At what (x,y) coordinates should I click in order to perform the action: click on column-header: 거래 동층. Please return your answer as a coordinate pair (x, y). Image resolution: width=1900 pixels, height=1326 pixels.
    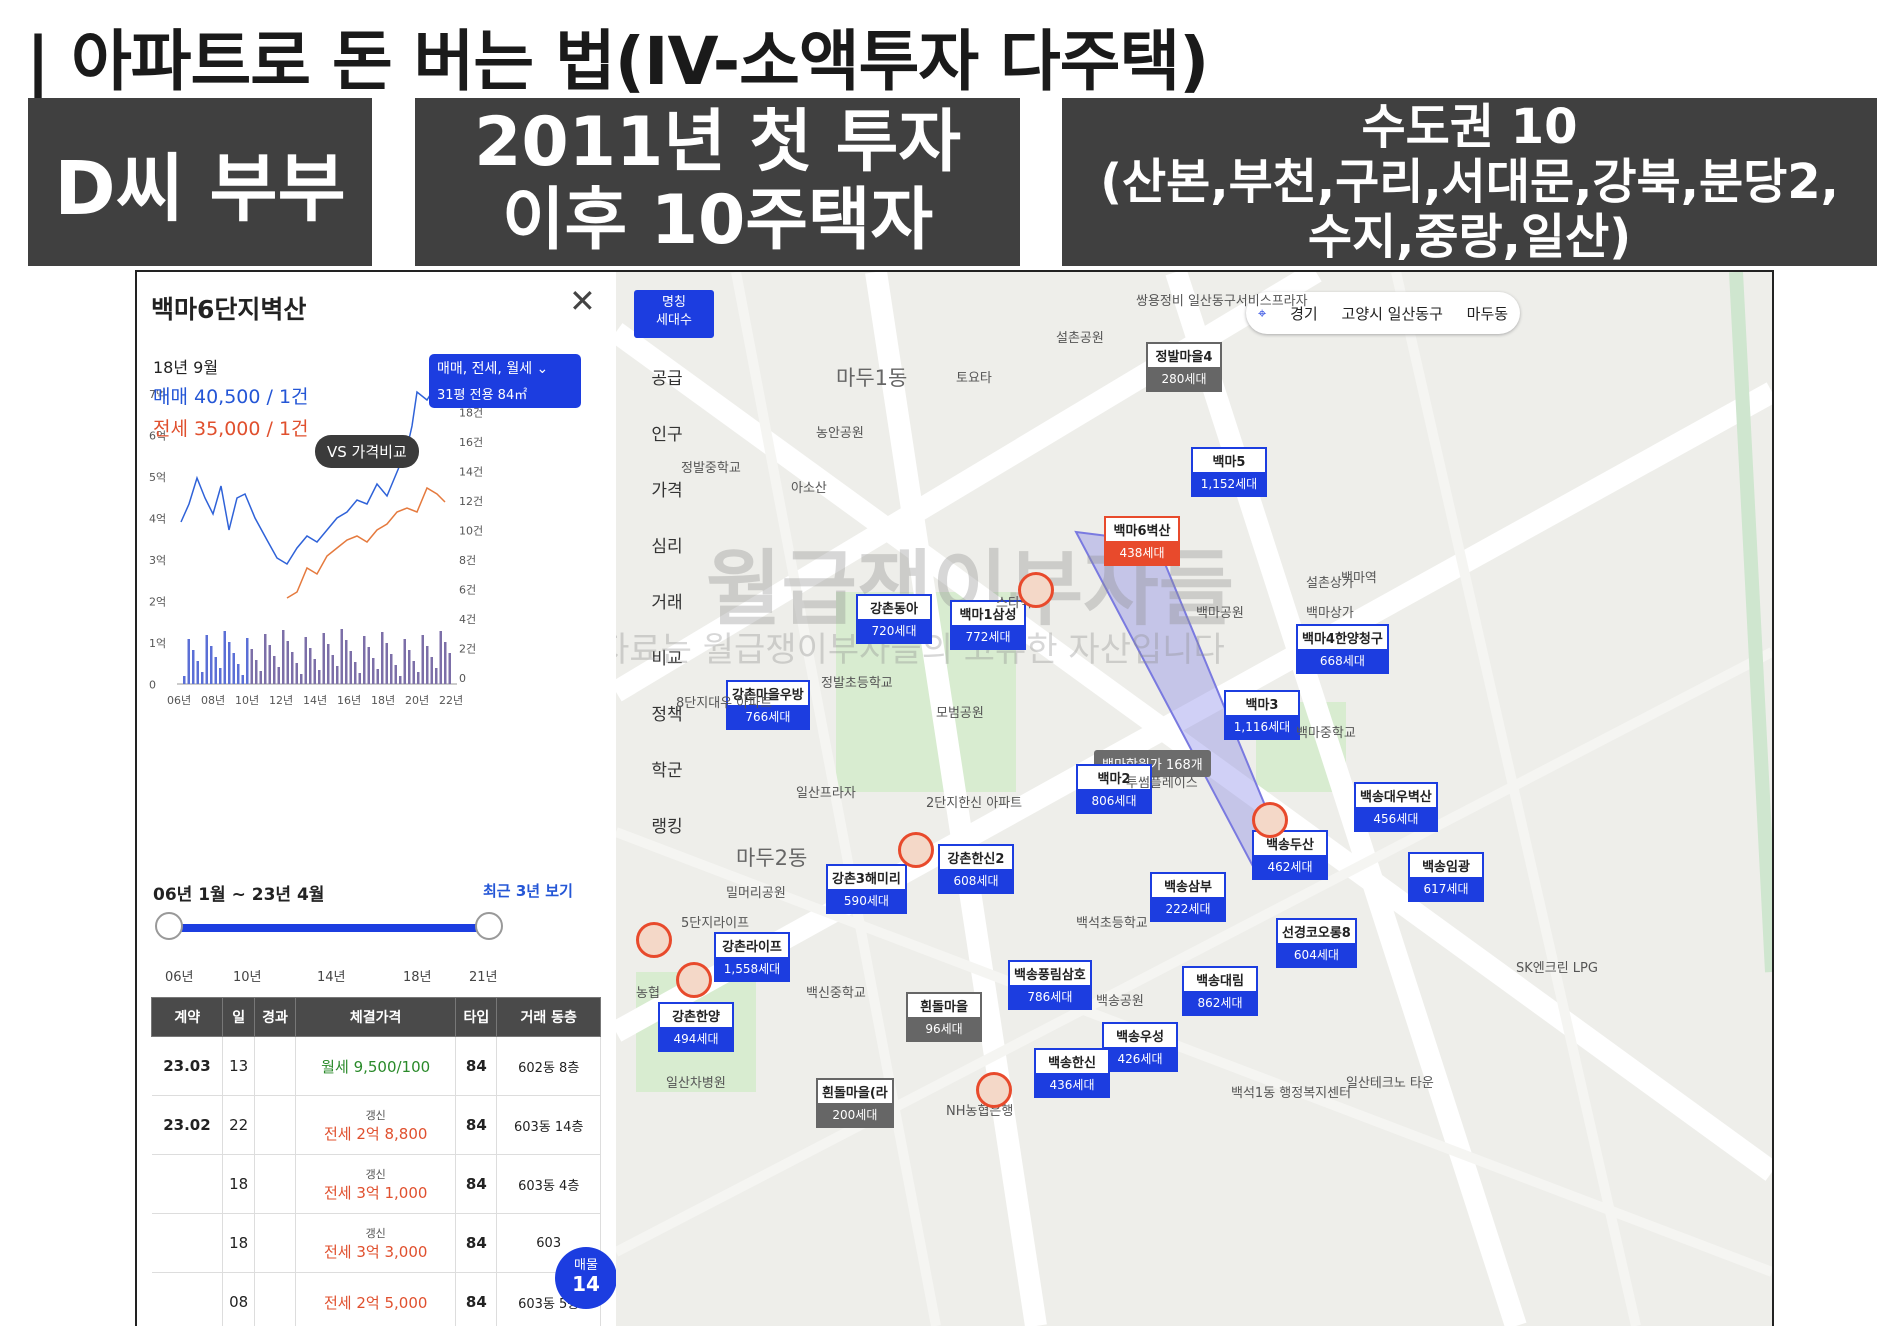
    Looking at the image, I should click on (549, 1017).